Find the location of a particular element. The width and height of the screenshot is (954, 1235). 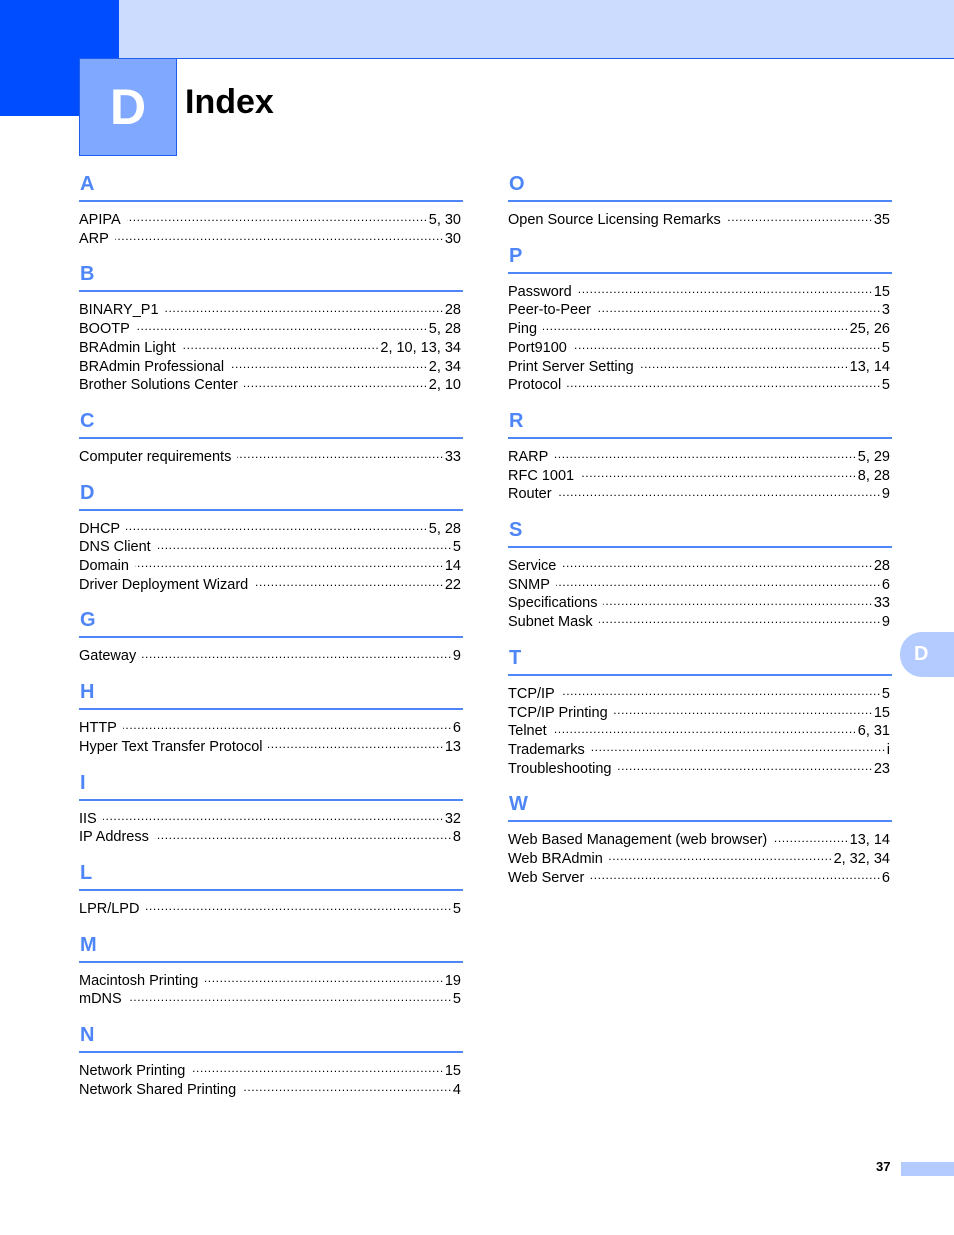

page-references: 23 is located at coordinates (881, 769).